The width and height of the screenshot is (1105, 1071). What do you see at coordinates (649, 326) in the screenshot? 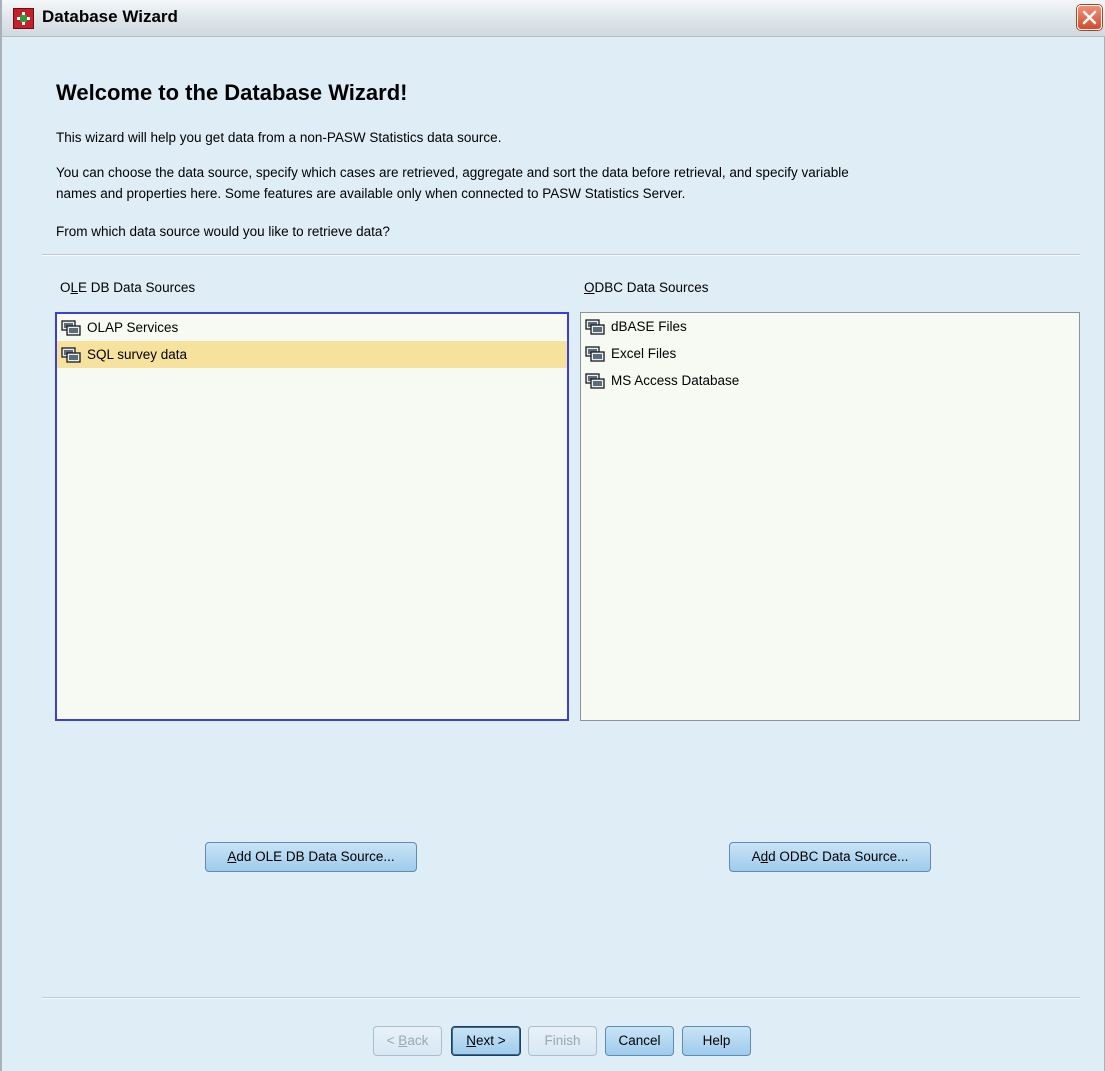
I see `list-item-label: dBASE Files` at bounding box center [649, 326].